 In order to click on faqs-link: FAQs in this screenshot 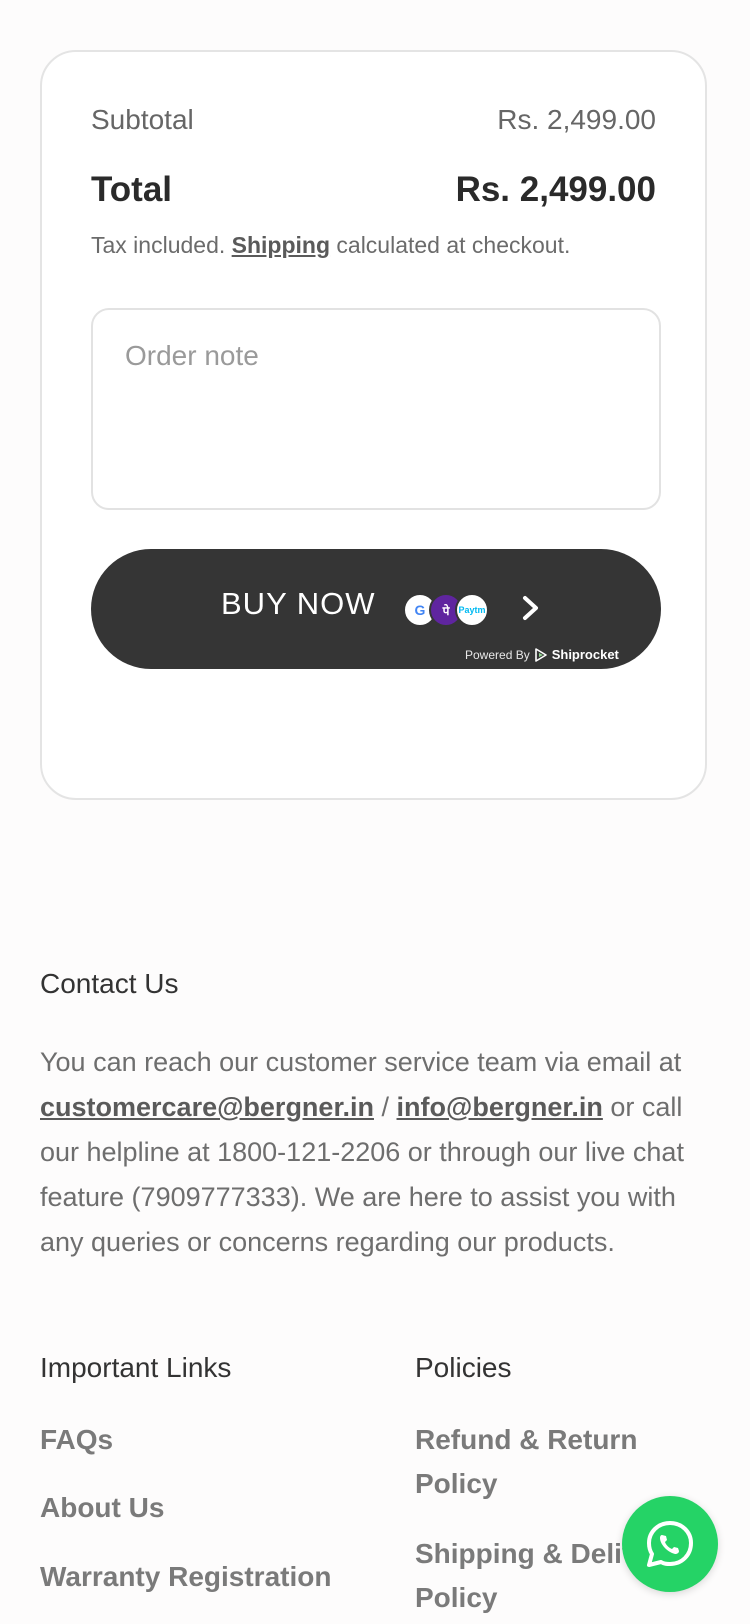, I will do `click(76, 1440)`.